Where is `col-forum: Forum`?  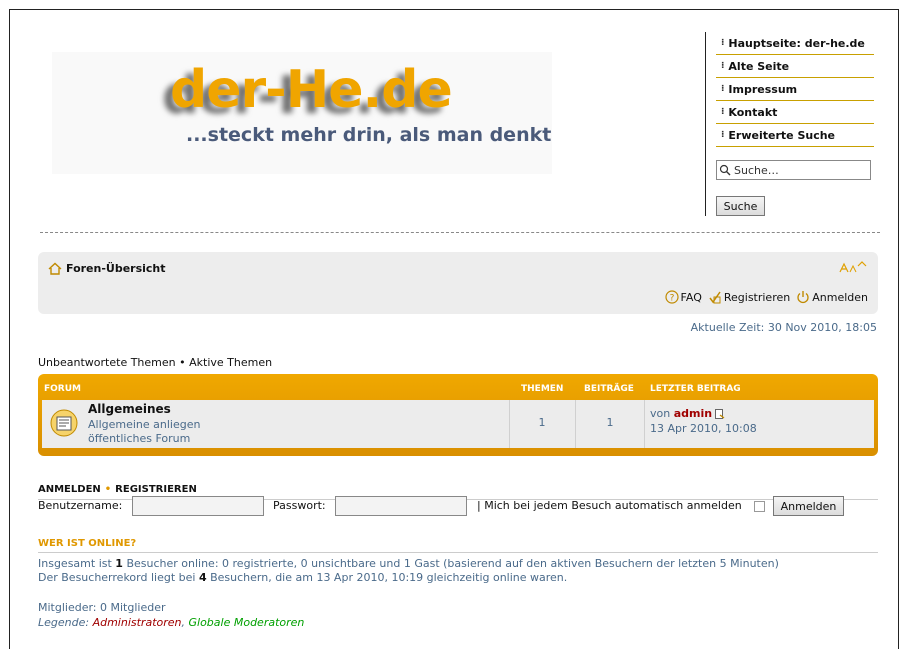 col-forum: Forum is located at coordinates (62, 389).